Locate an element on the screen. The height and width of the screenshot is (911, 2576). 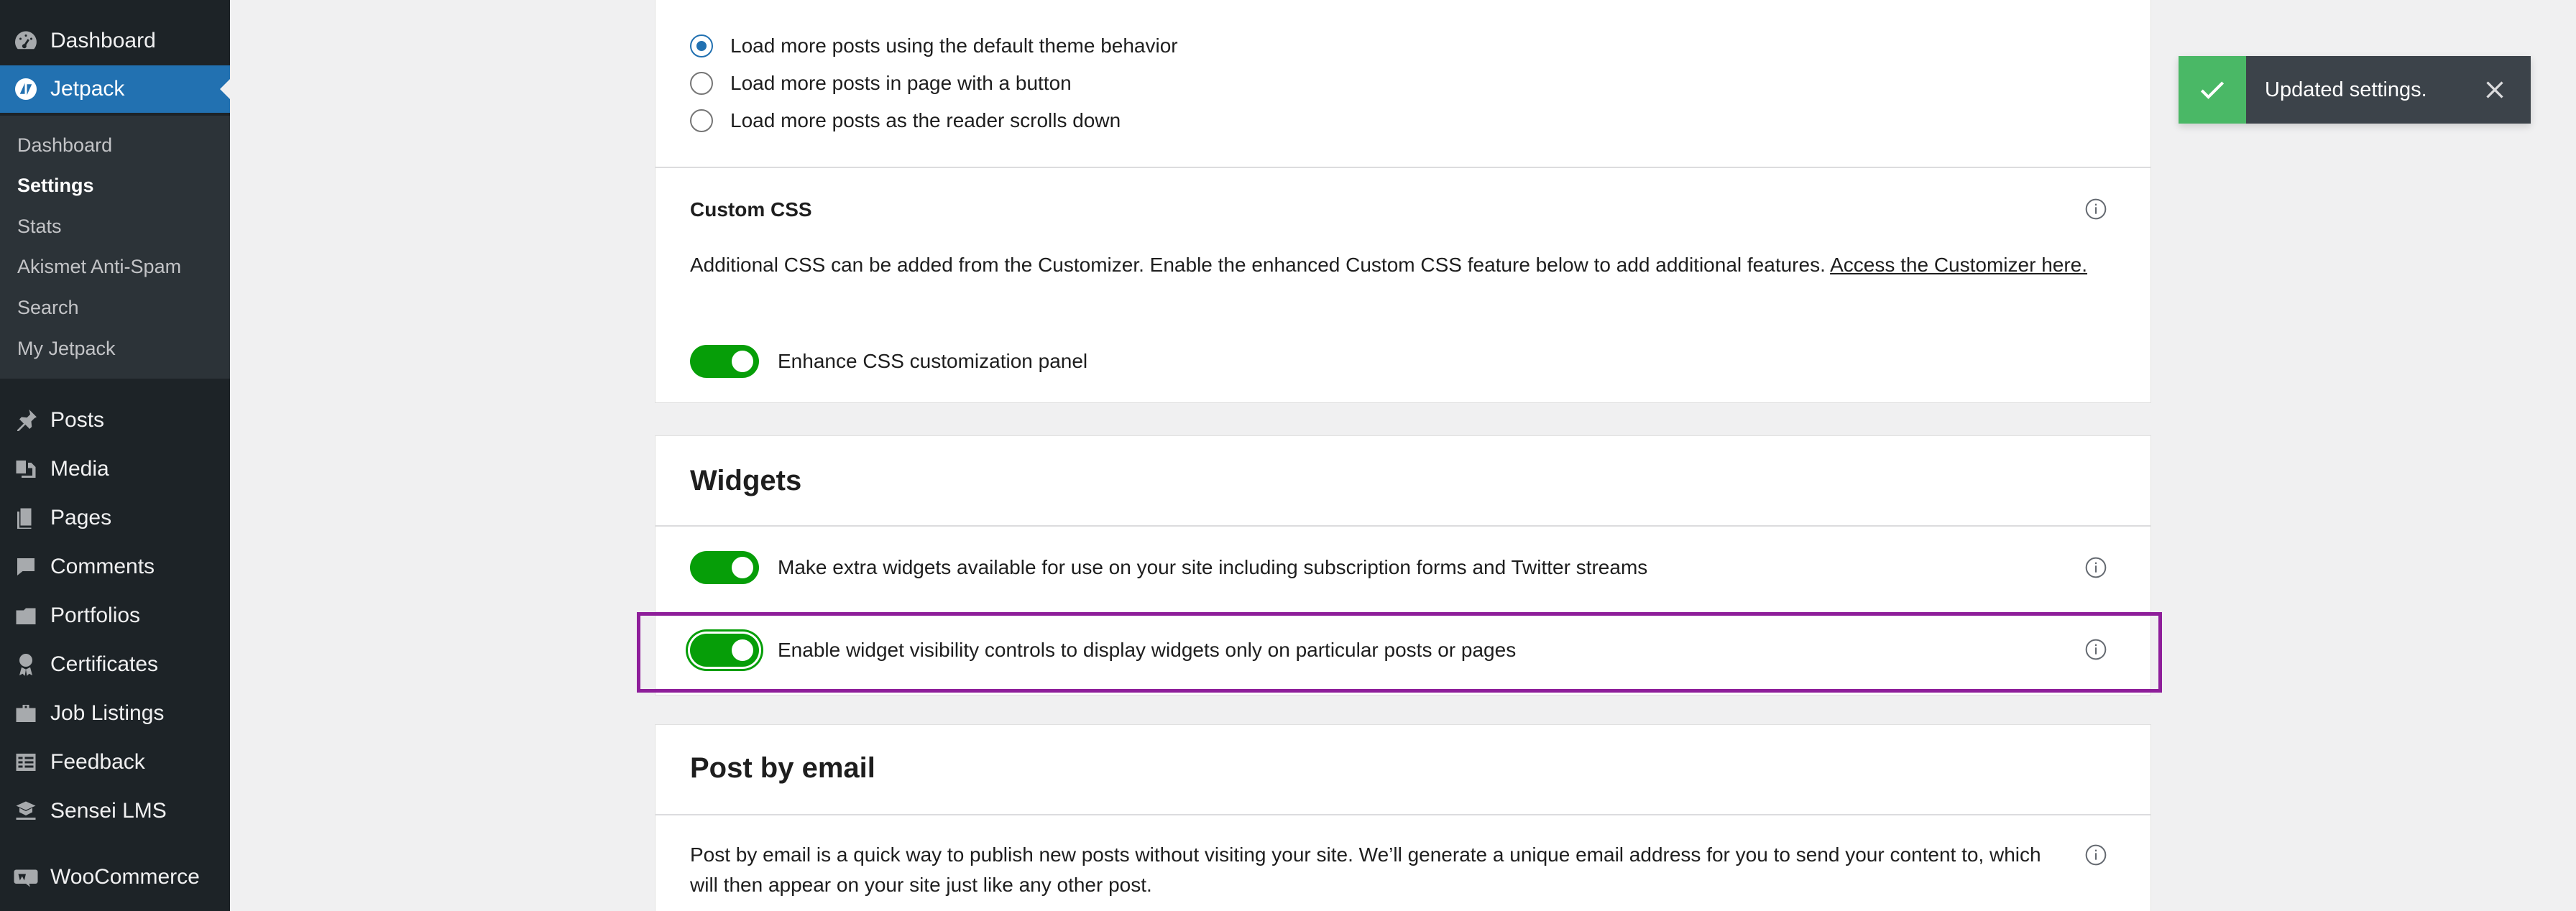
menu-label: Portfolios is located at coordinates (95, 615).